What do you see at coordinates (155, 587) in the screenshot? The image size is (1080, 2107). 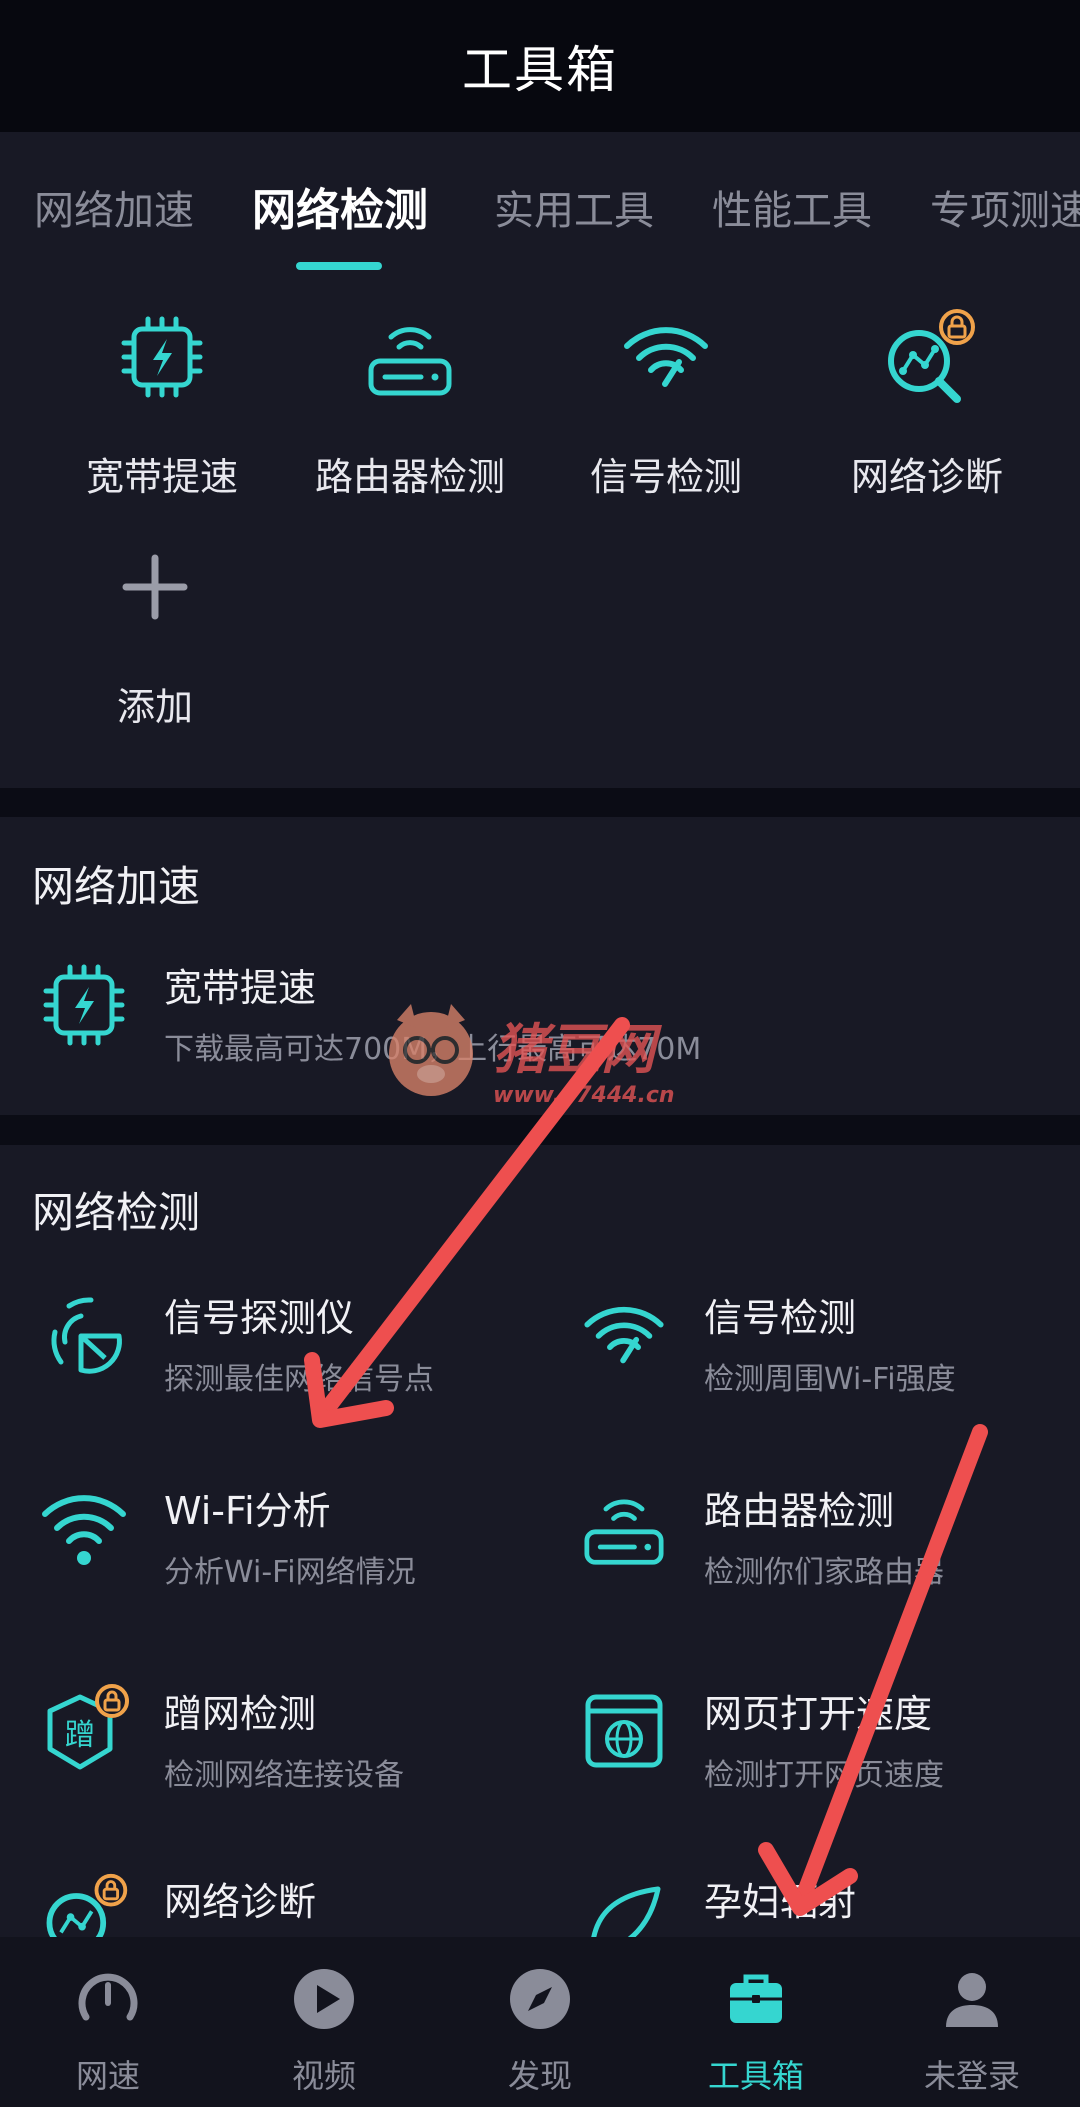 I see `plus-icon` at bounding box center [155, 587].